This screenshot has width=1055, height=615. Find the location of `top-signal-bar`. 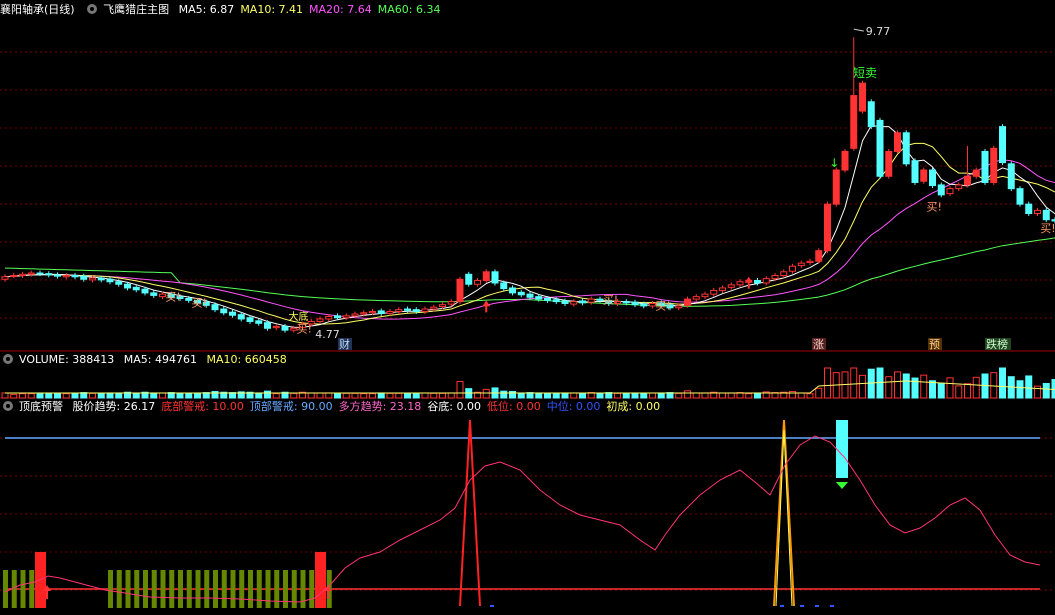

top-signal-bar is located at coordinates (842, 449).